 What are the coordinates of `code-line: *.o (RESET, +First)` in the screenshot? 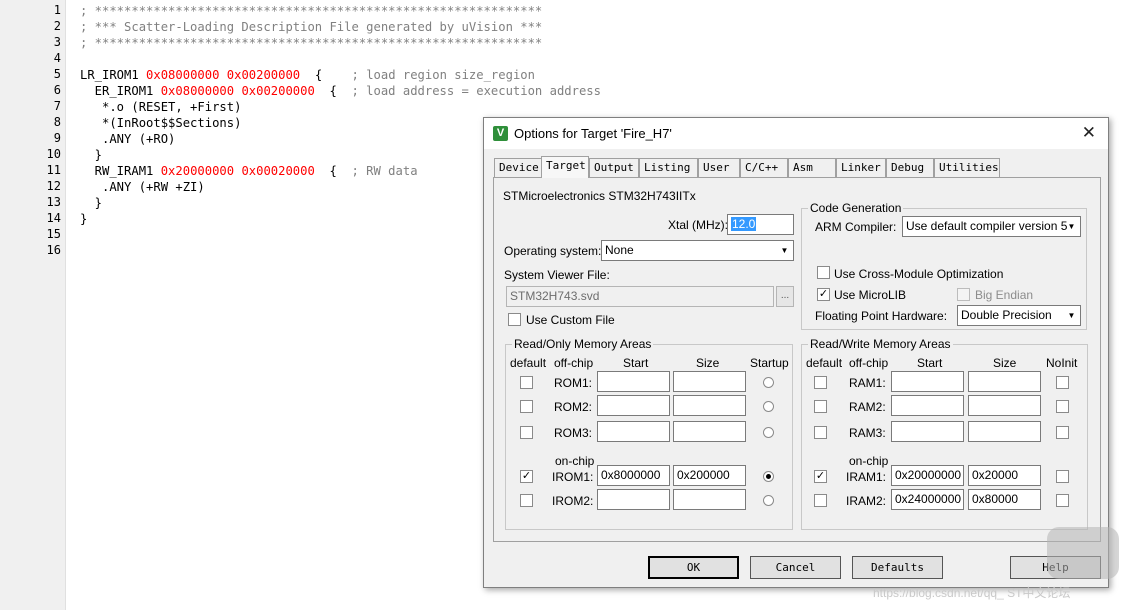 It's located at (160, 107).